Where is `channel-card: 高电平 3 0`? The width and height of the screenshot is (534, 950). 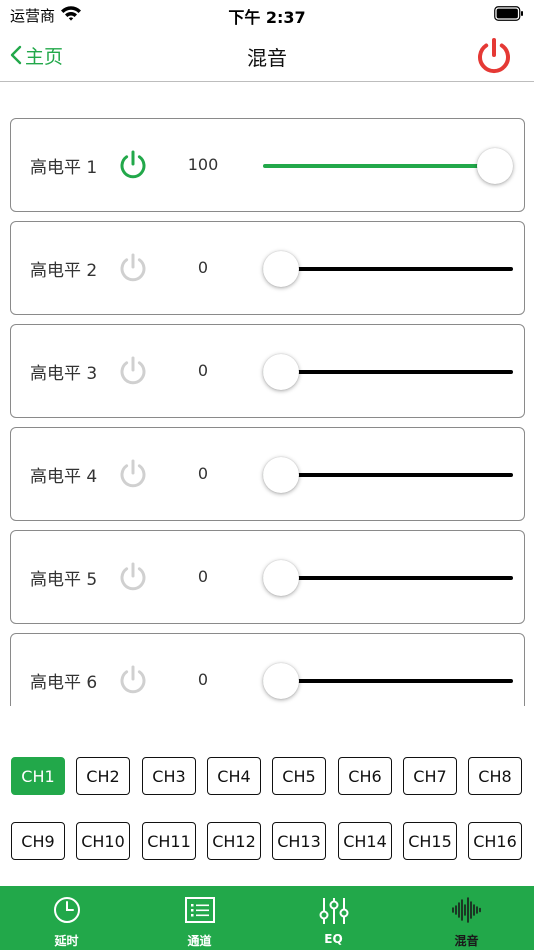 channel-card: 高电平 3 0 is located at coordinates (267, 371).